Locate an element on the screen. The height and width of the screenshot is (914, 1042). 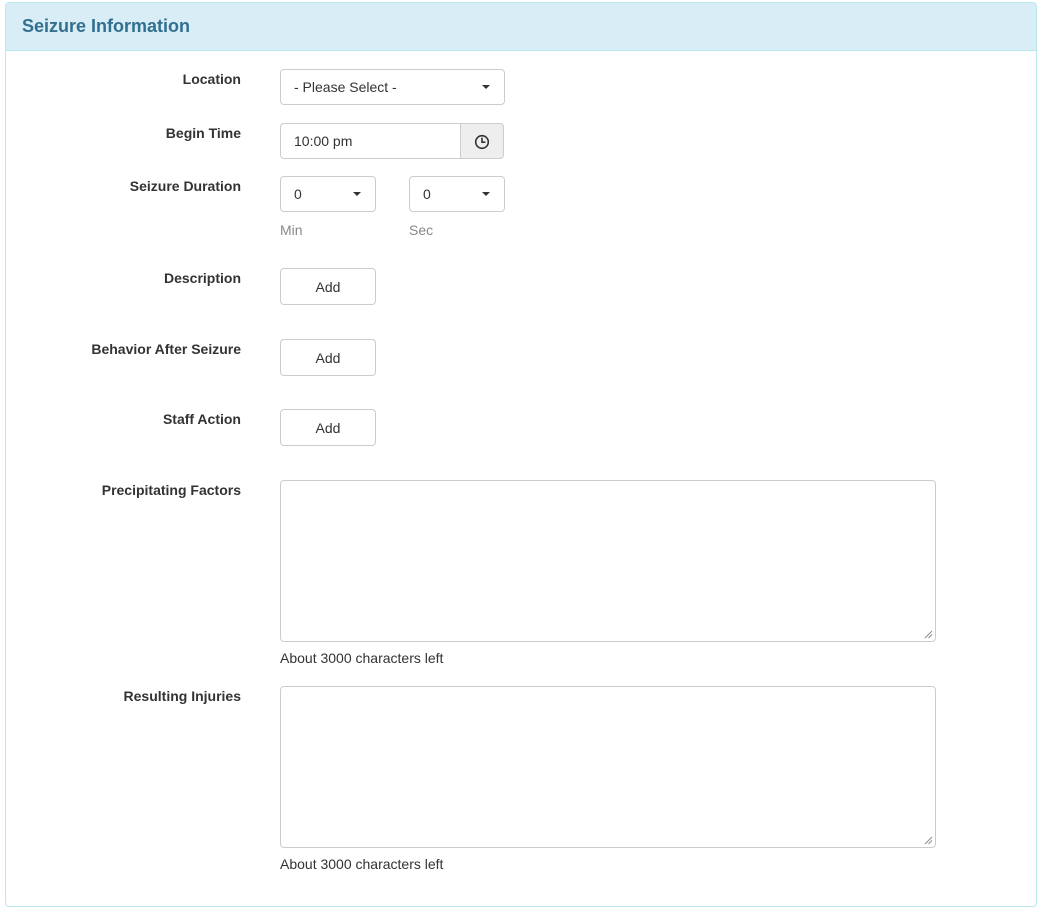
begin-time-group: 10:00 pm is located at coordinates (392, 141).